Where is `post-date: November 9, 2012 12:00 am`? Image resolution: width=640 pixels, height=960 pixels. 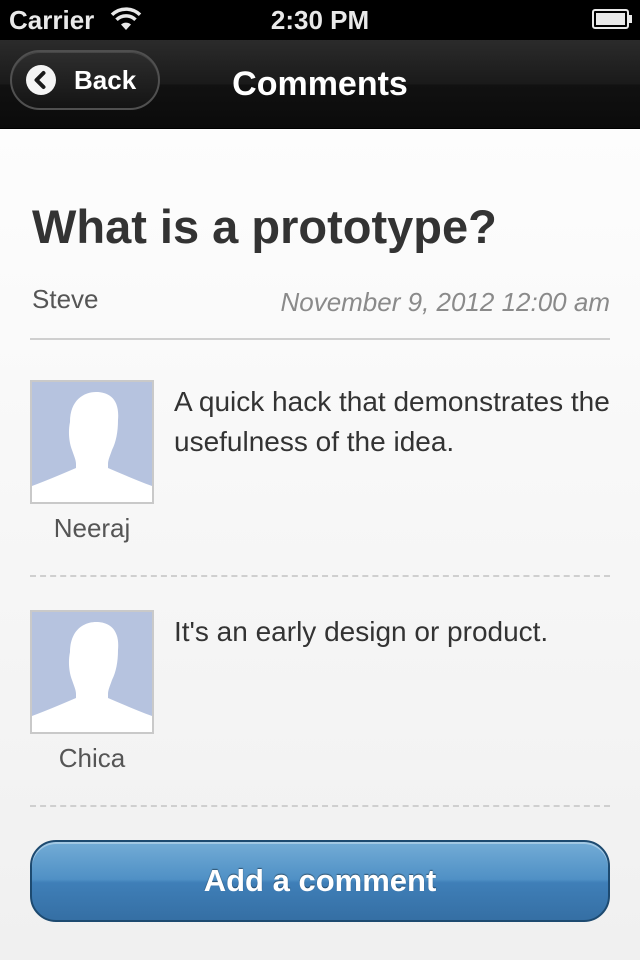 post-date: November 9, 2012 12:00 am is located at coordinates (445, 302).